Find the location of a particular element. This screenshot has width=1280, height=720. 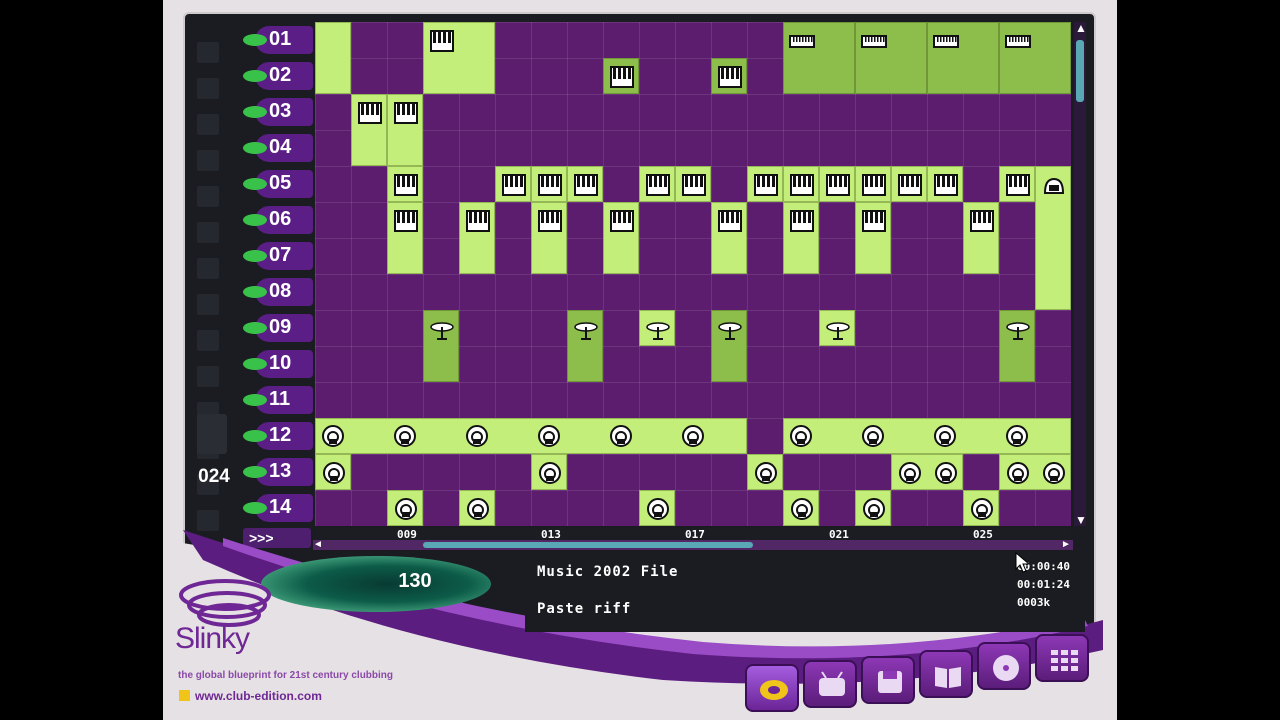

track-label: 08 is located at coordinates (278, 292).